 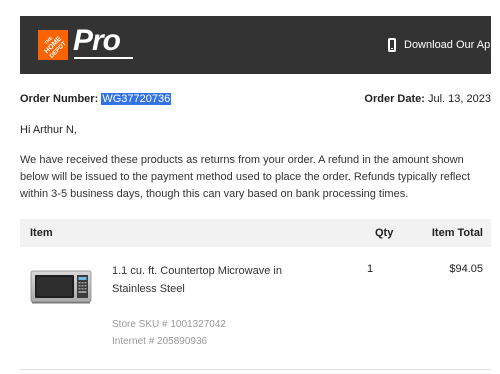 I want to click on order-date-value: Jul. 13, 2023, so click(x=459, y=99).